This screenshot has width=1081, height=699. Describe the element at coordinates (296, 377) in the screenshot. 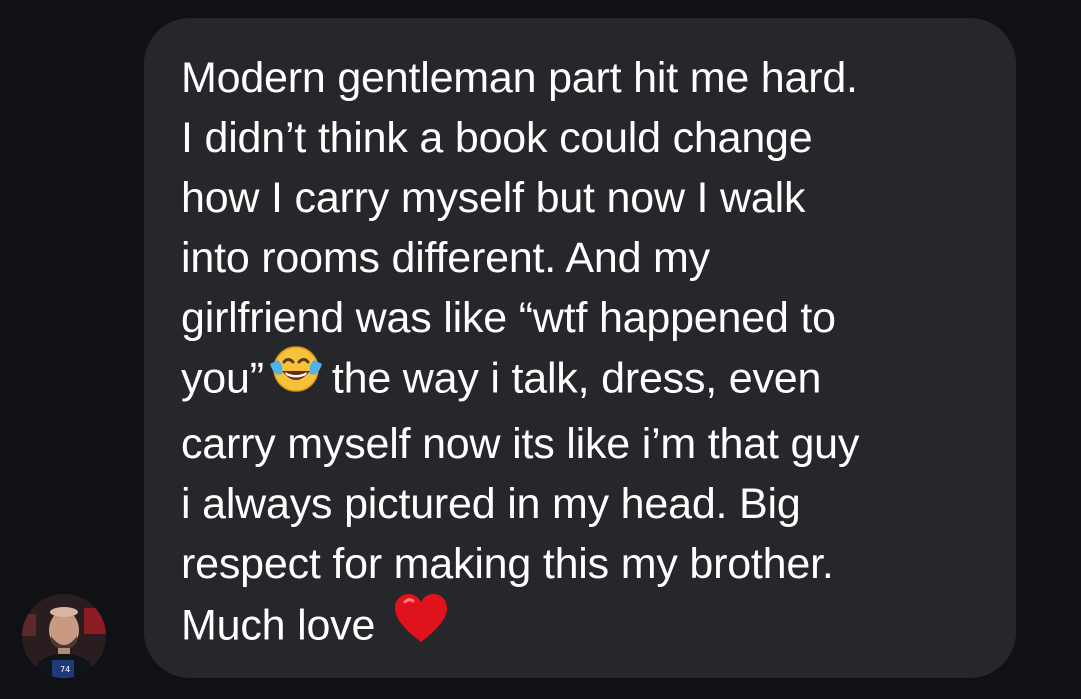

I see `face-with-tears-of-joy-icon` at that location.